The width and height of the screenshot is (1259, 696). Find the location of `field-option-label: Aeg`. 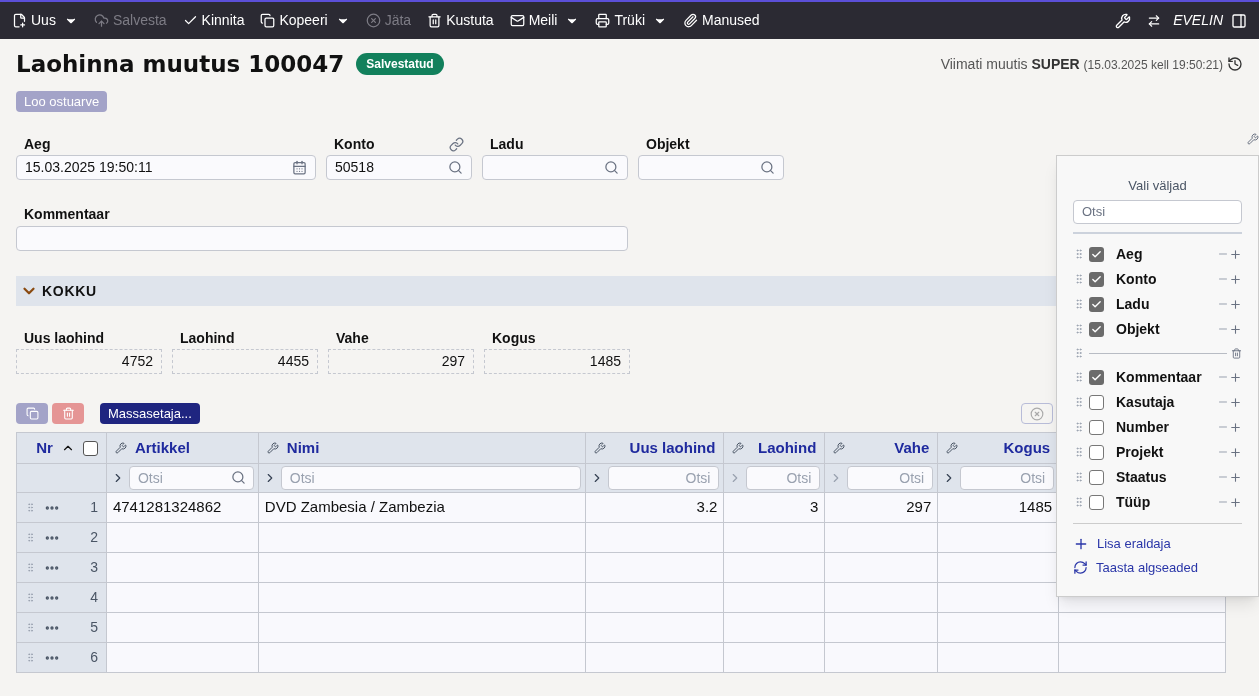

field-option-label: Aeg is located at coordinates (1130, 254).